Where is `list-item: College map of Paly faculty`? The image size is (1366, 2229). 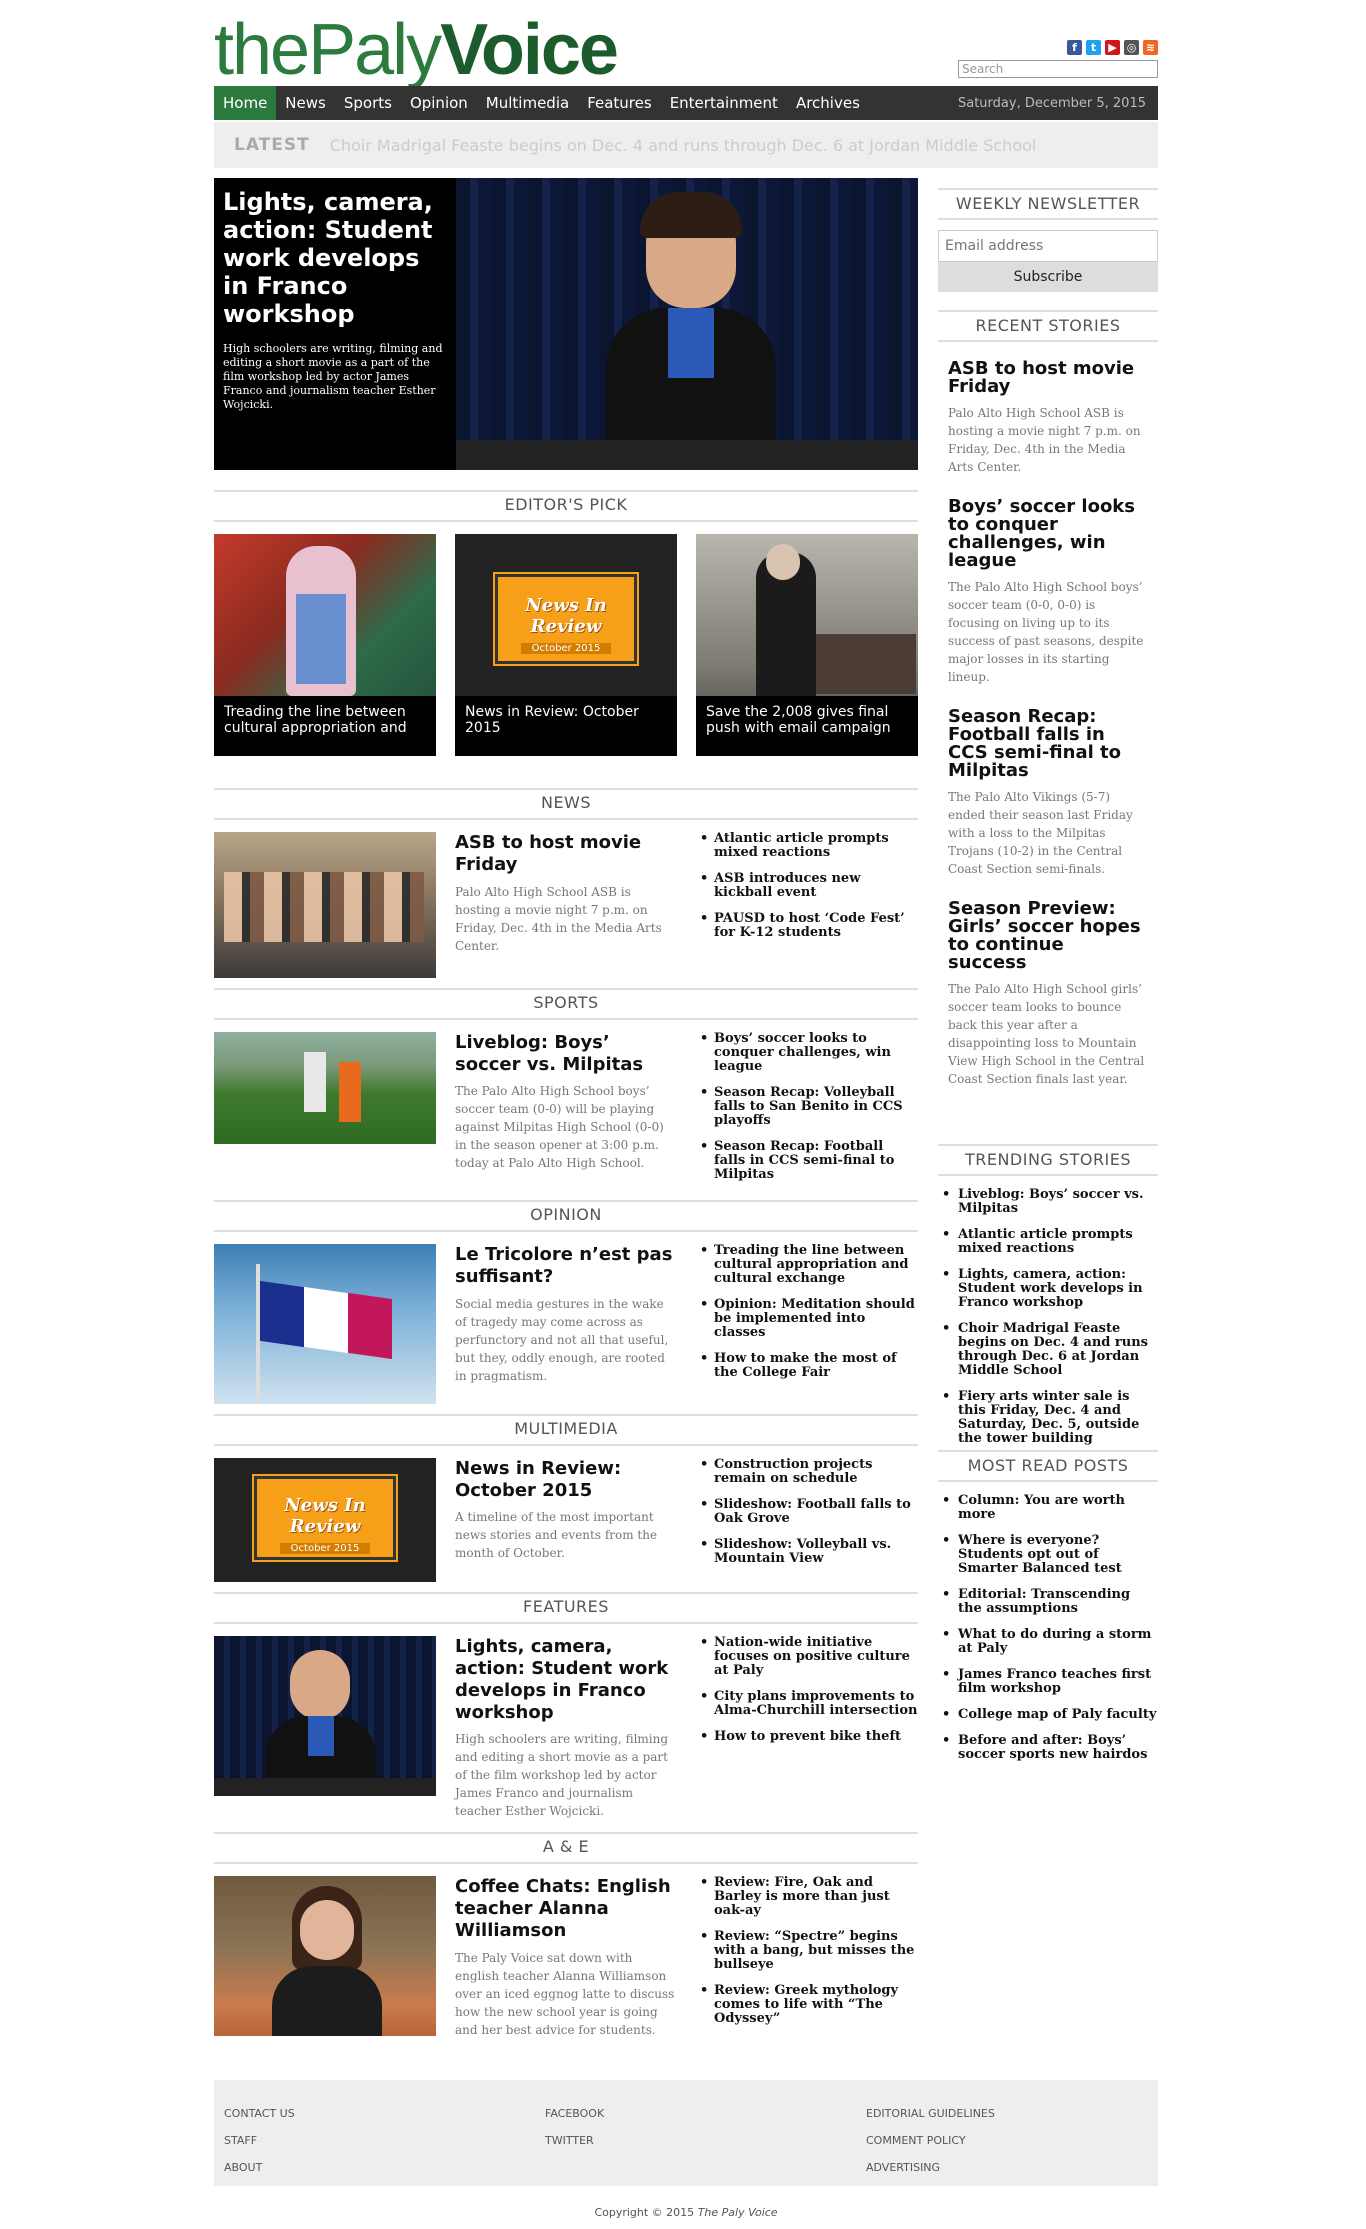
list-item: College map of Paly faculty is located at coordinates (1048, 1715).